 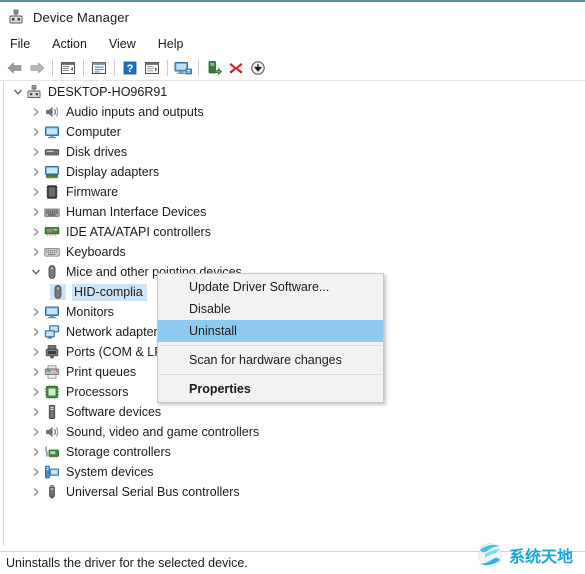 What do you see at coordinates (293, 212) in the screenshot?
I see `tree-row: Human Interface Devices` at bounding box center [293, 212].